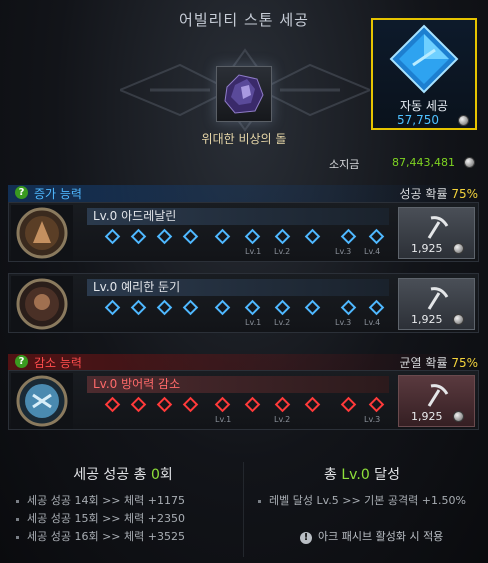 Image resolution: width=488 pixels, height=563 pixels. I want to click on level-total-title: 총 Lv.0 달성, so click(362, 475).